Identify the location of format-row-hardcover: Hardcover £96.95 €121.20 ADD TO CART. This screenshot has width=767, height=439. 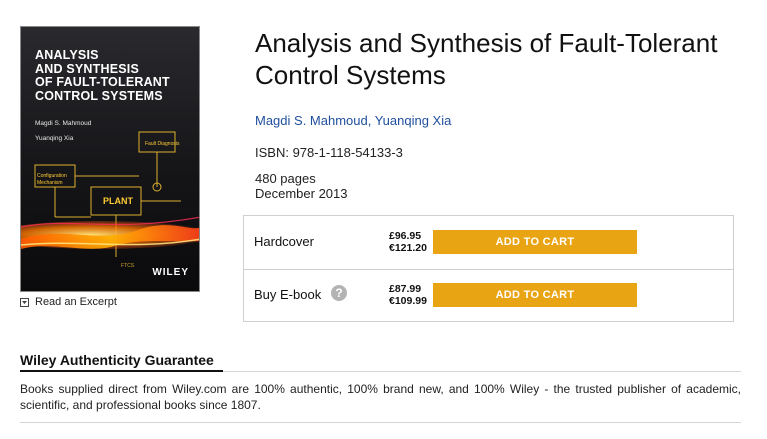
(488, 243).